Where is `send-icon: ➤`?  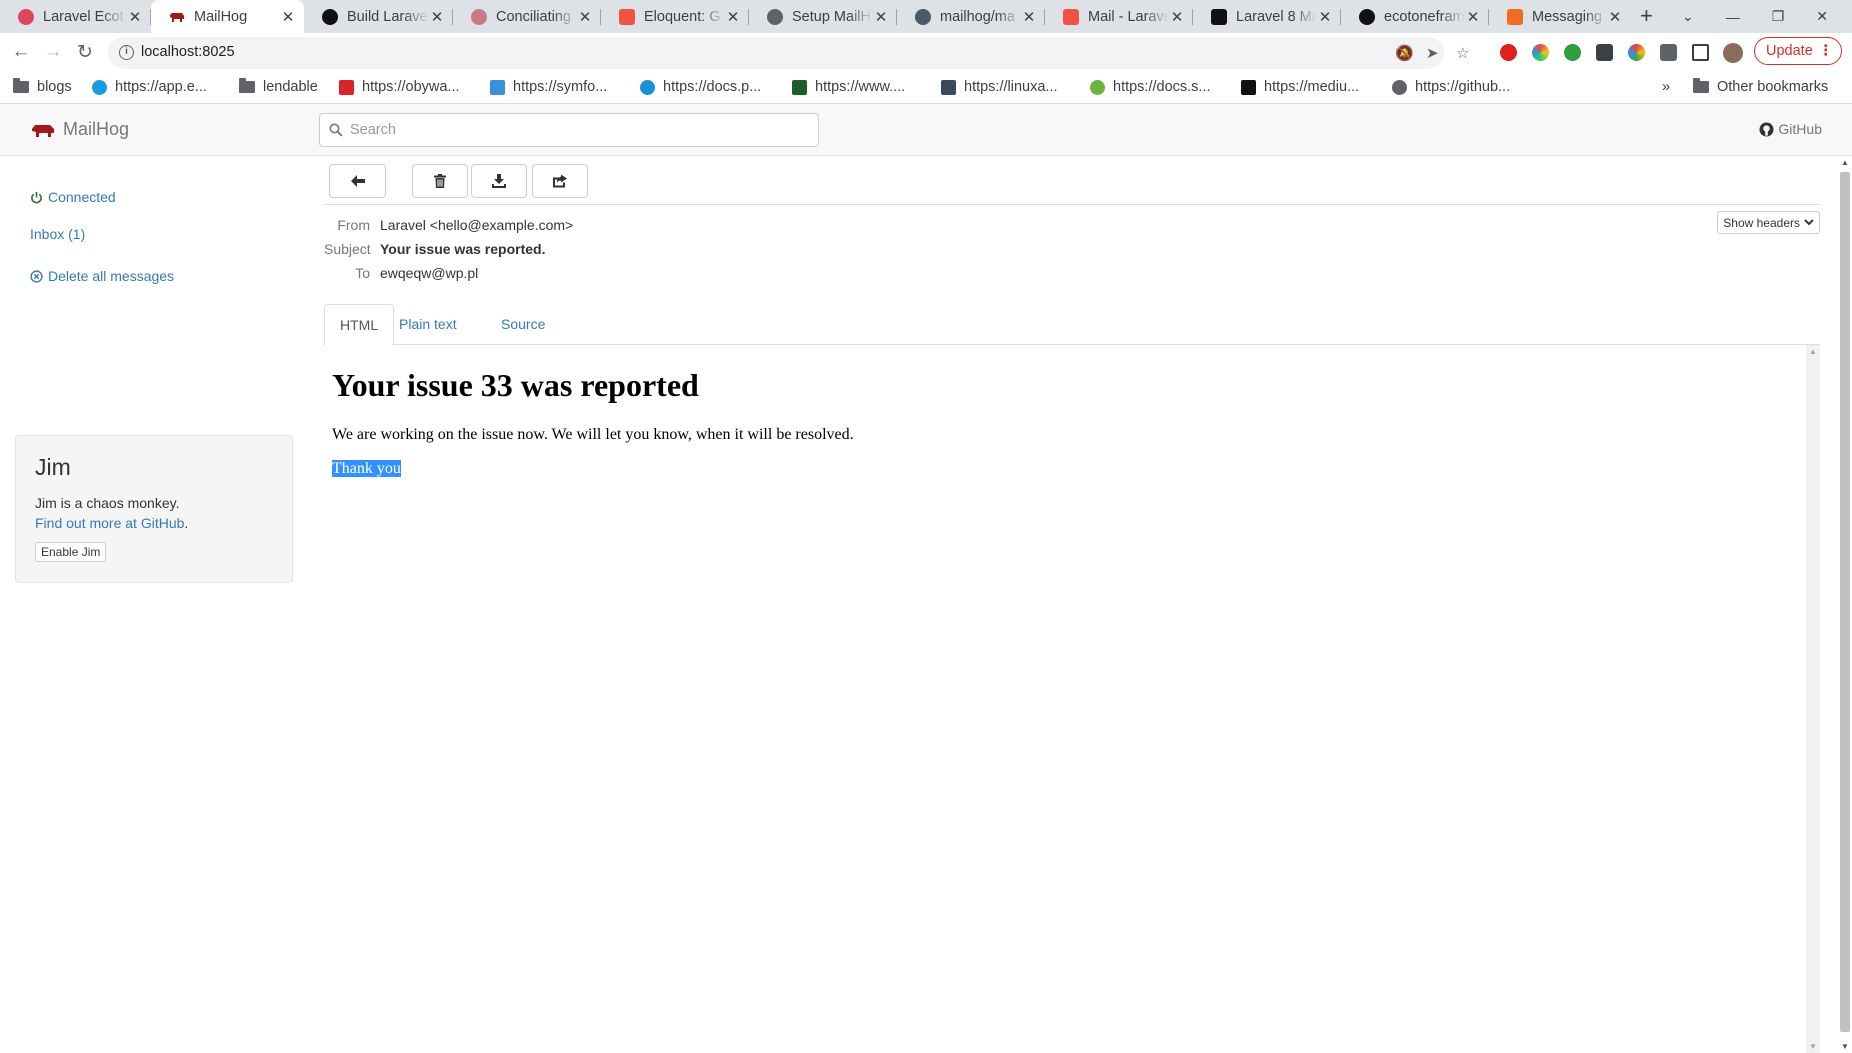
send-icon: ➤ is located at coordinates (1432, 53).